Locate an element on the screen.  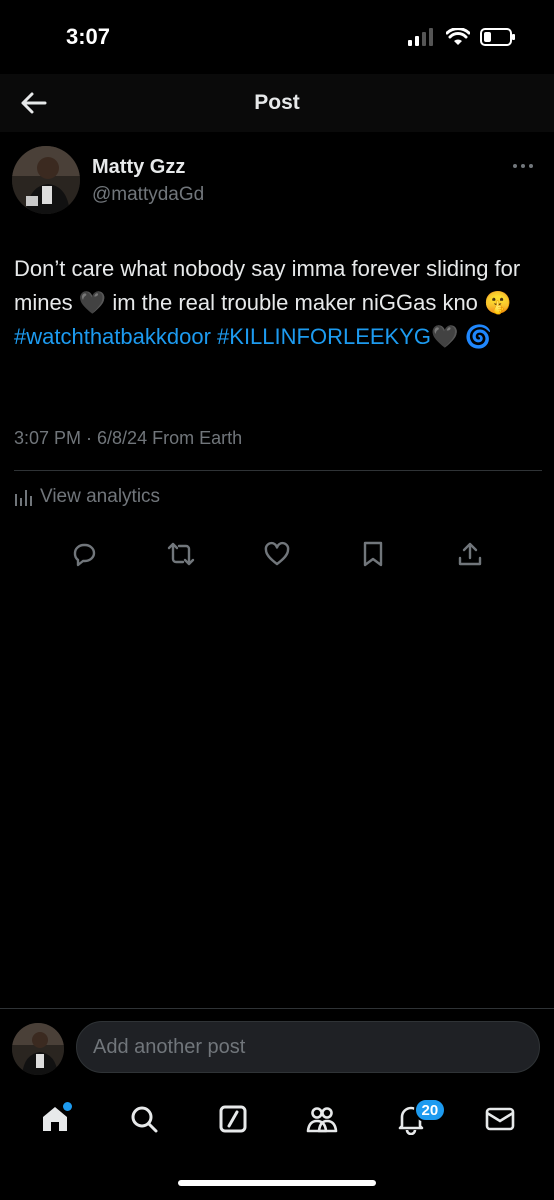
reply-placeholder: Add another post is located at coordinates (169, 1046).